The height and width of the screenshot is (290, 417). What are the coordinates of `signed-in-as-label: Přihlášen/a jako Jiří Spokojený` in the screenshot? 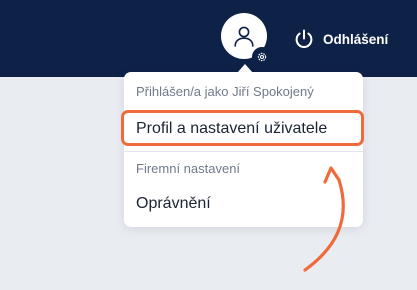 It's located at (225, 91).